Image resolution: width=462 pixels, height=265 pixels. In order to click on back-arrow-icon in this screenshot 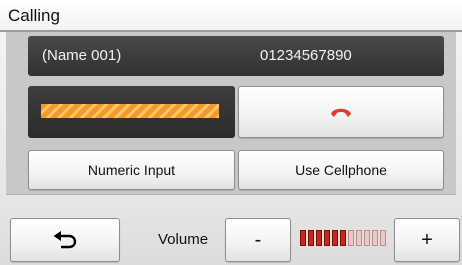, I will do `click(65, 241)`.